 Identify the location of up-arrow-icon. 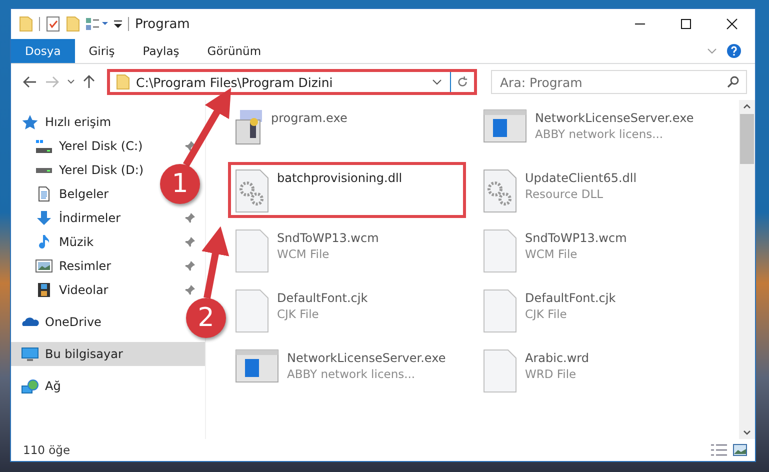
(89, 82).